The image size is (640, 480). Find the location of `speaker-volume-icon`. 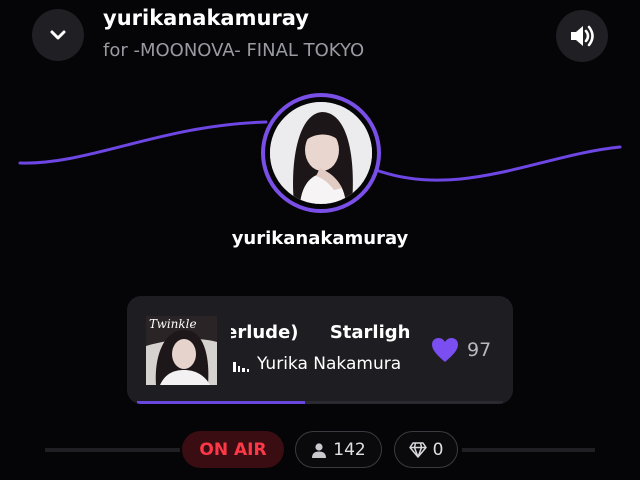

speaker-volume-icon is located at coordinates (582, 36).